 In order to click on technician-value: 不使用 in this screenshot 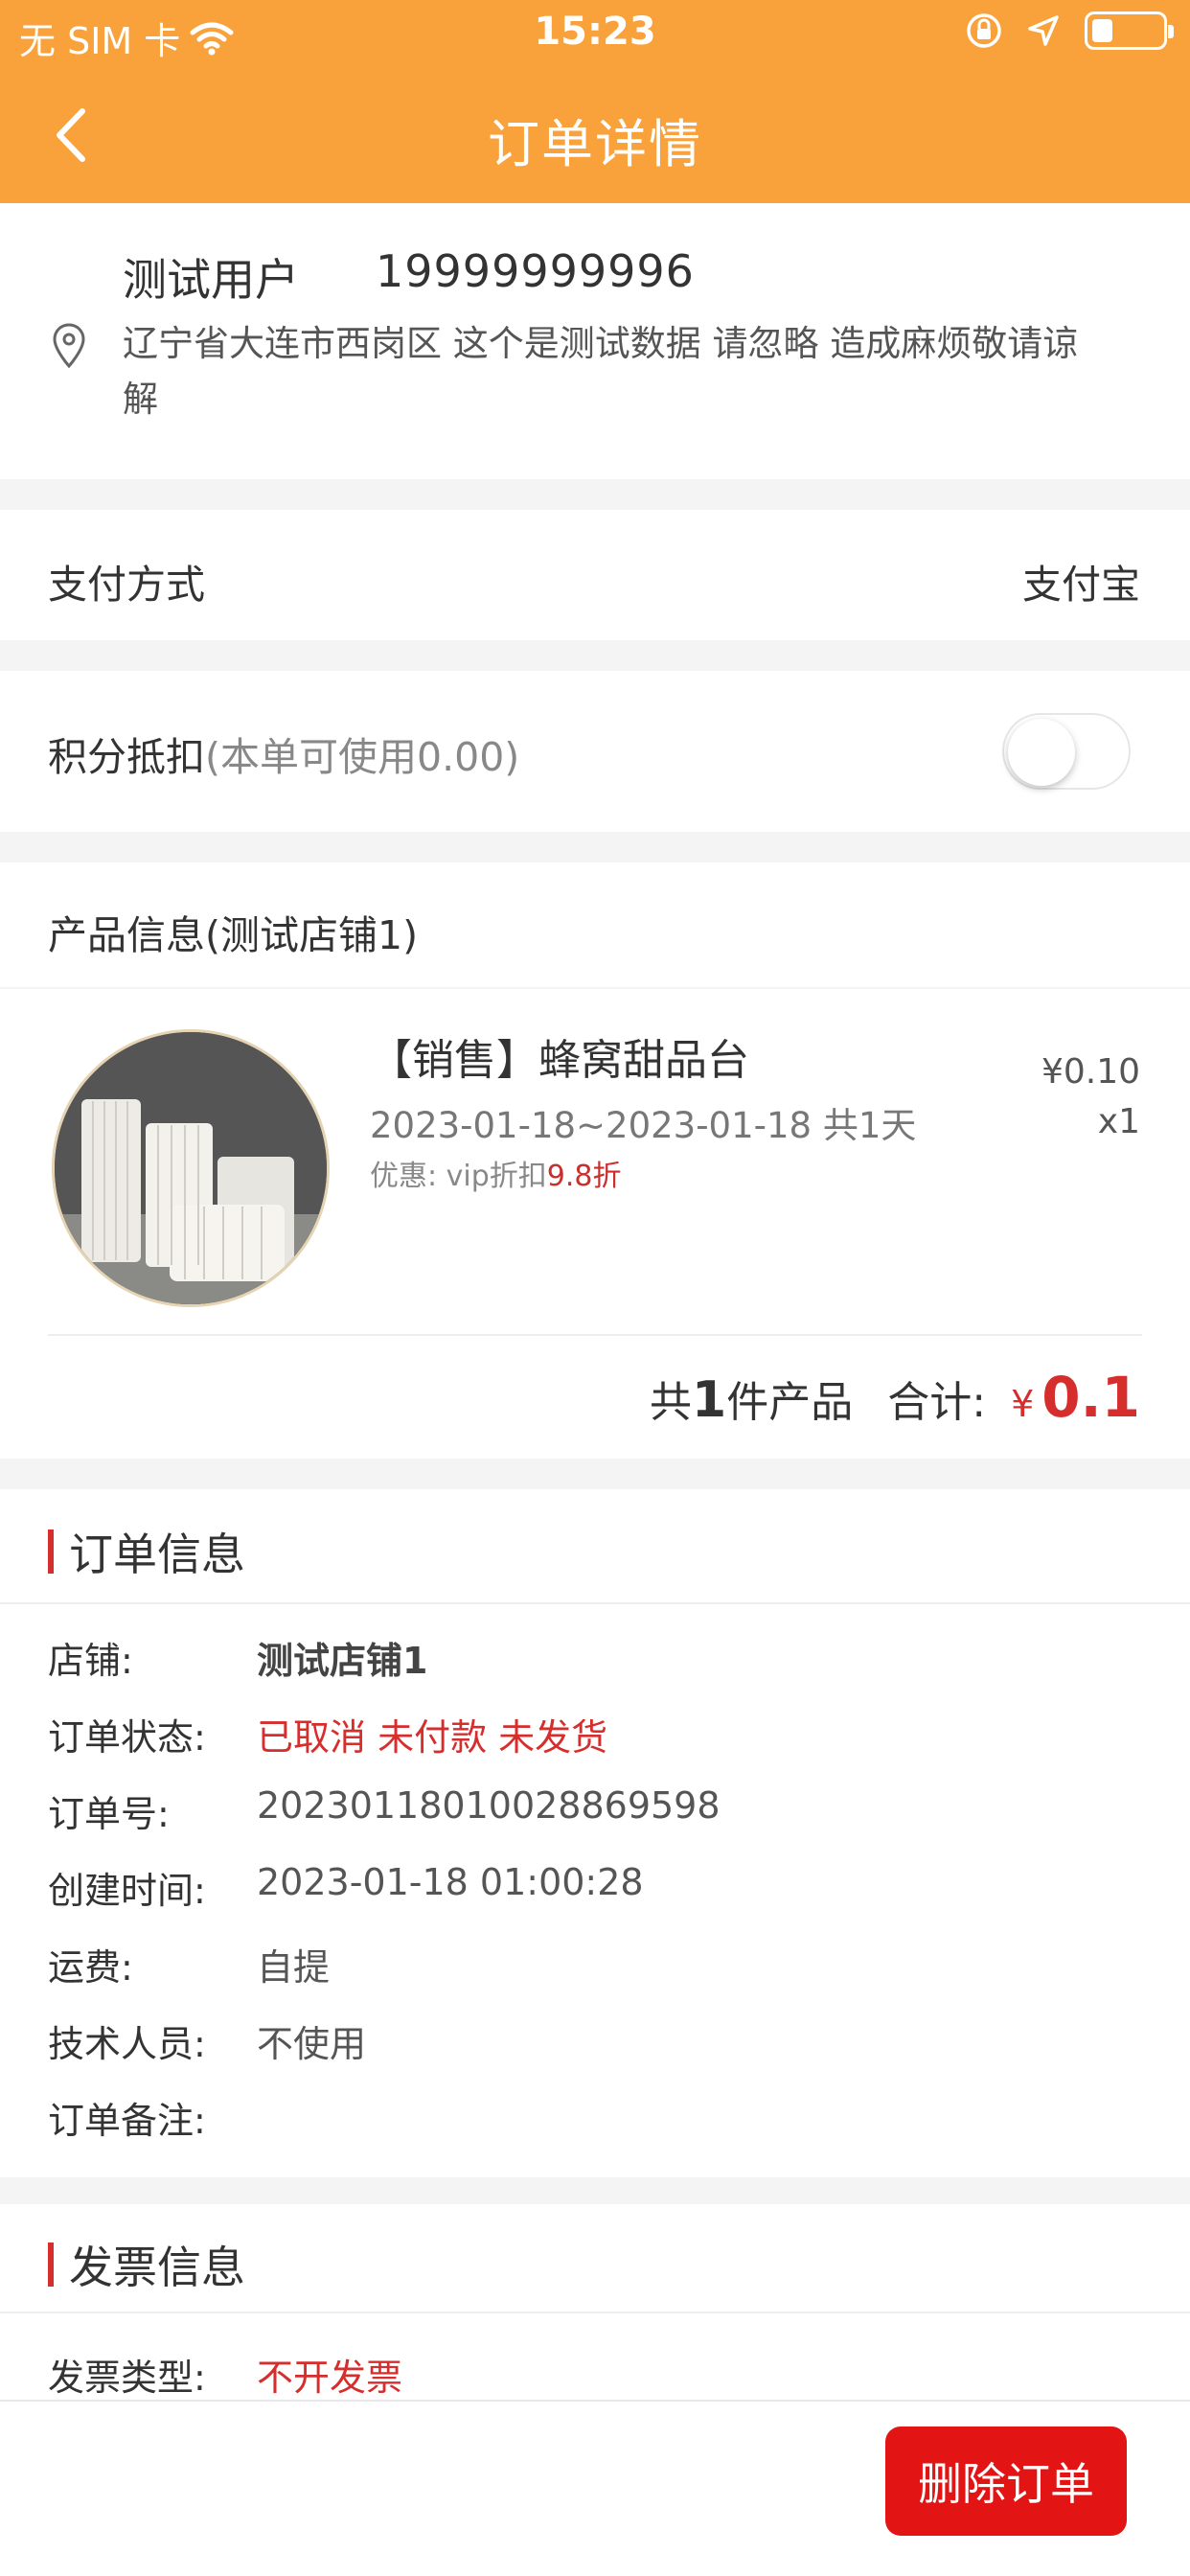, I will do `click(312, 2044)`.